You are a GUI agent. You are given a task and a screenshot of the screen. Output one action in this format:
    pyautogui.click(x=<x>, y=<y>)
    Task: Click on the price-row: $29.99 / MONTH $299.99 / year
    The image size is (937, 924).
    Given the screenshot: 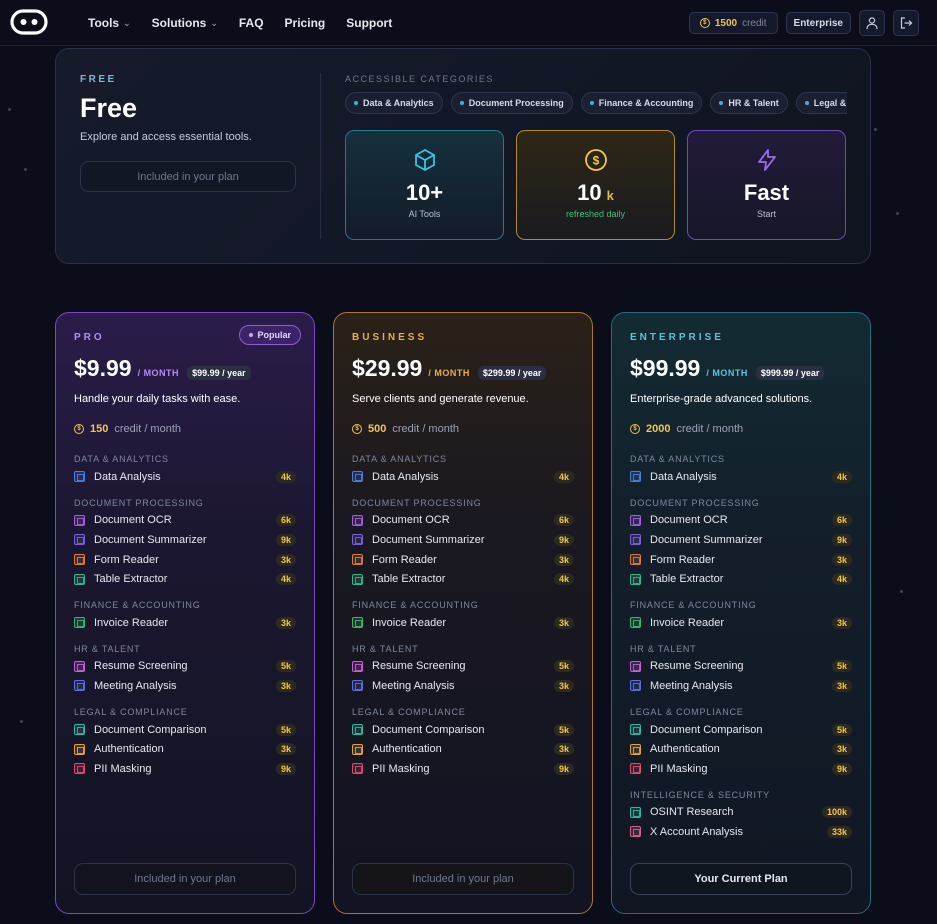 What is the action you would take?
    pyautogui.click(x=449, y=368)
    